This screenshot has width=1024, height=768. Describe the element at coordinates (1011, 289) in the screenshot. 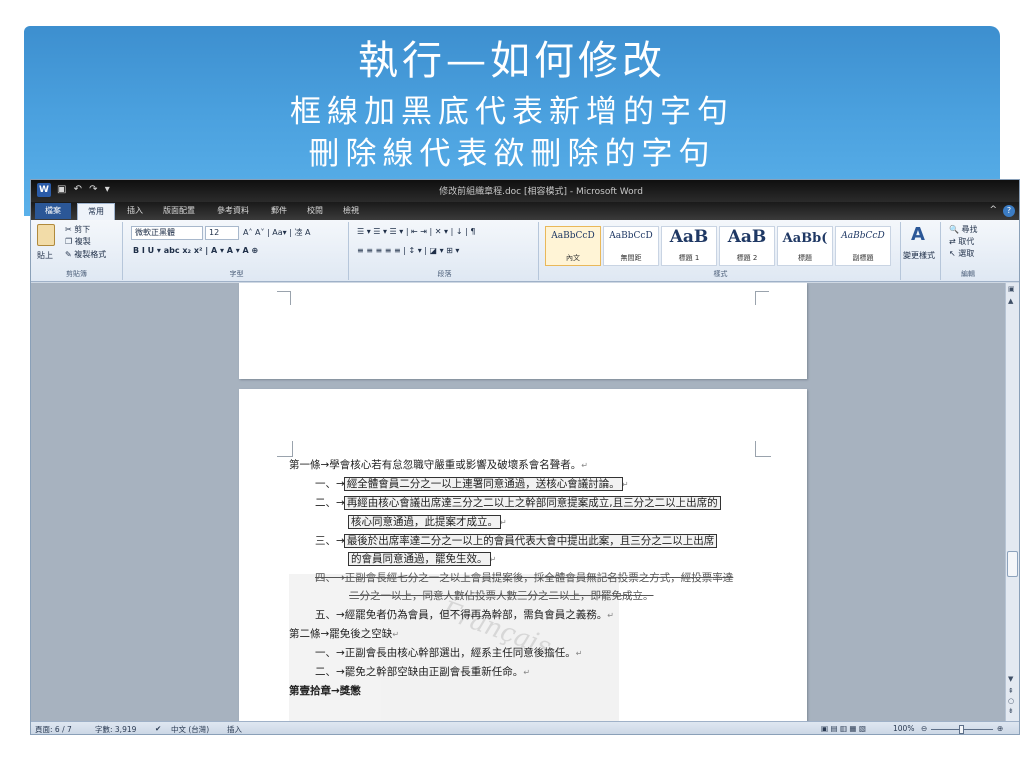

I see `ruler-toggle-icon: ▣` at that location.